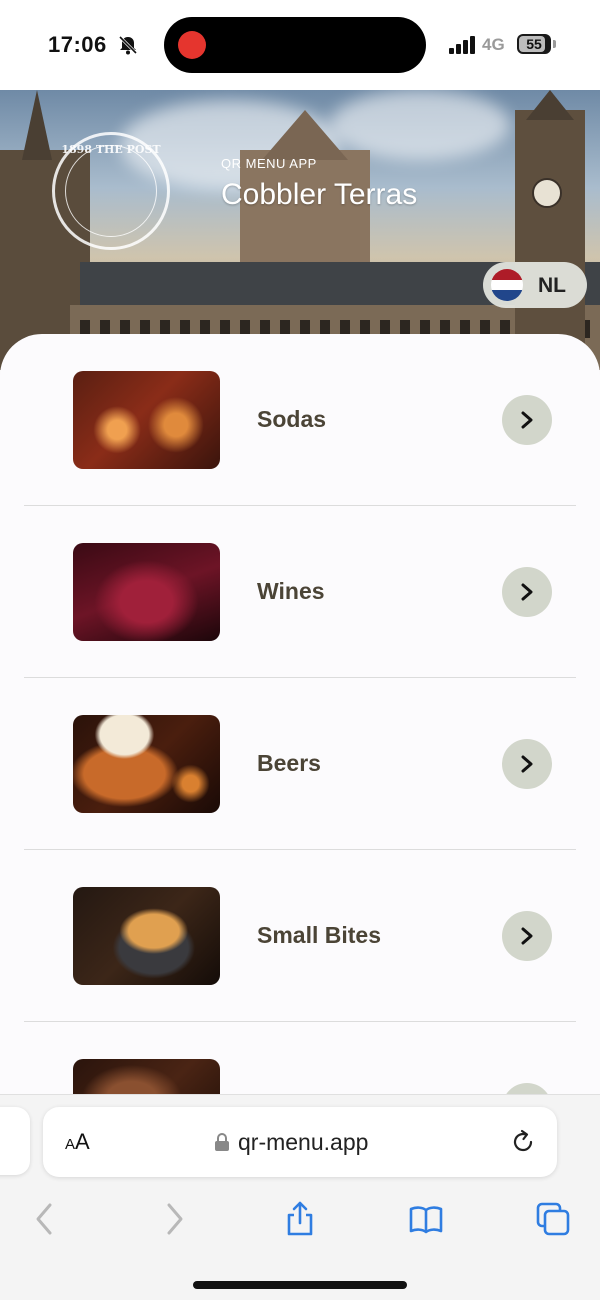 The width and height of the screenshot is (600, 1300). I want to click on menu-category-partial, so click(300, 1058).